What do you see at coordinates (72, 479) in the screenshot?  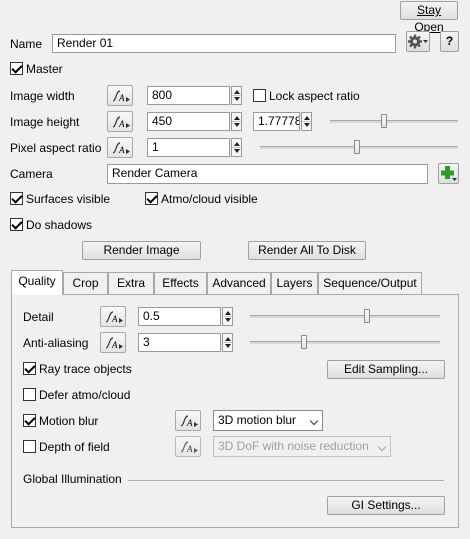 I see `gi-section-label: Global Illumination` at bounding box center [72, 479].